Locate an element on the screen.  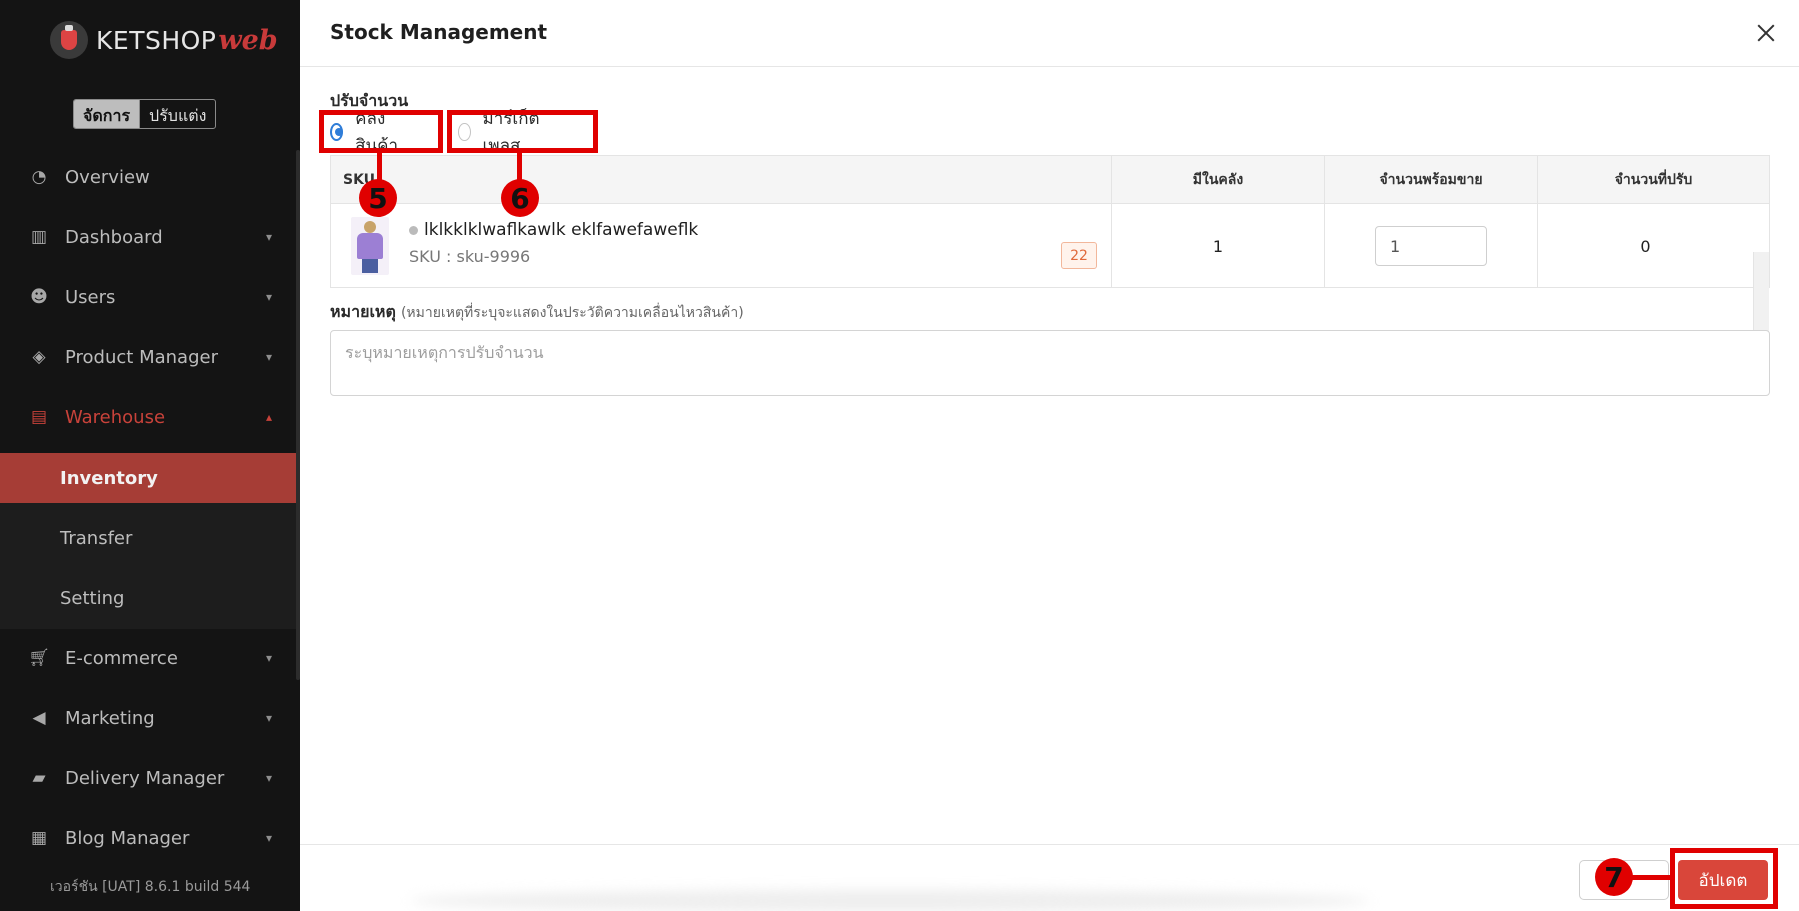
sidebar-item-label: Blog Manager is located at coordinates (127, 838).